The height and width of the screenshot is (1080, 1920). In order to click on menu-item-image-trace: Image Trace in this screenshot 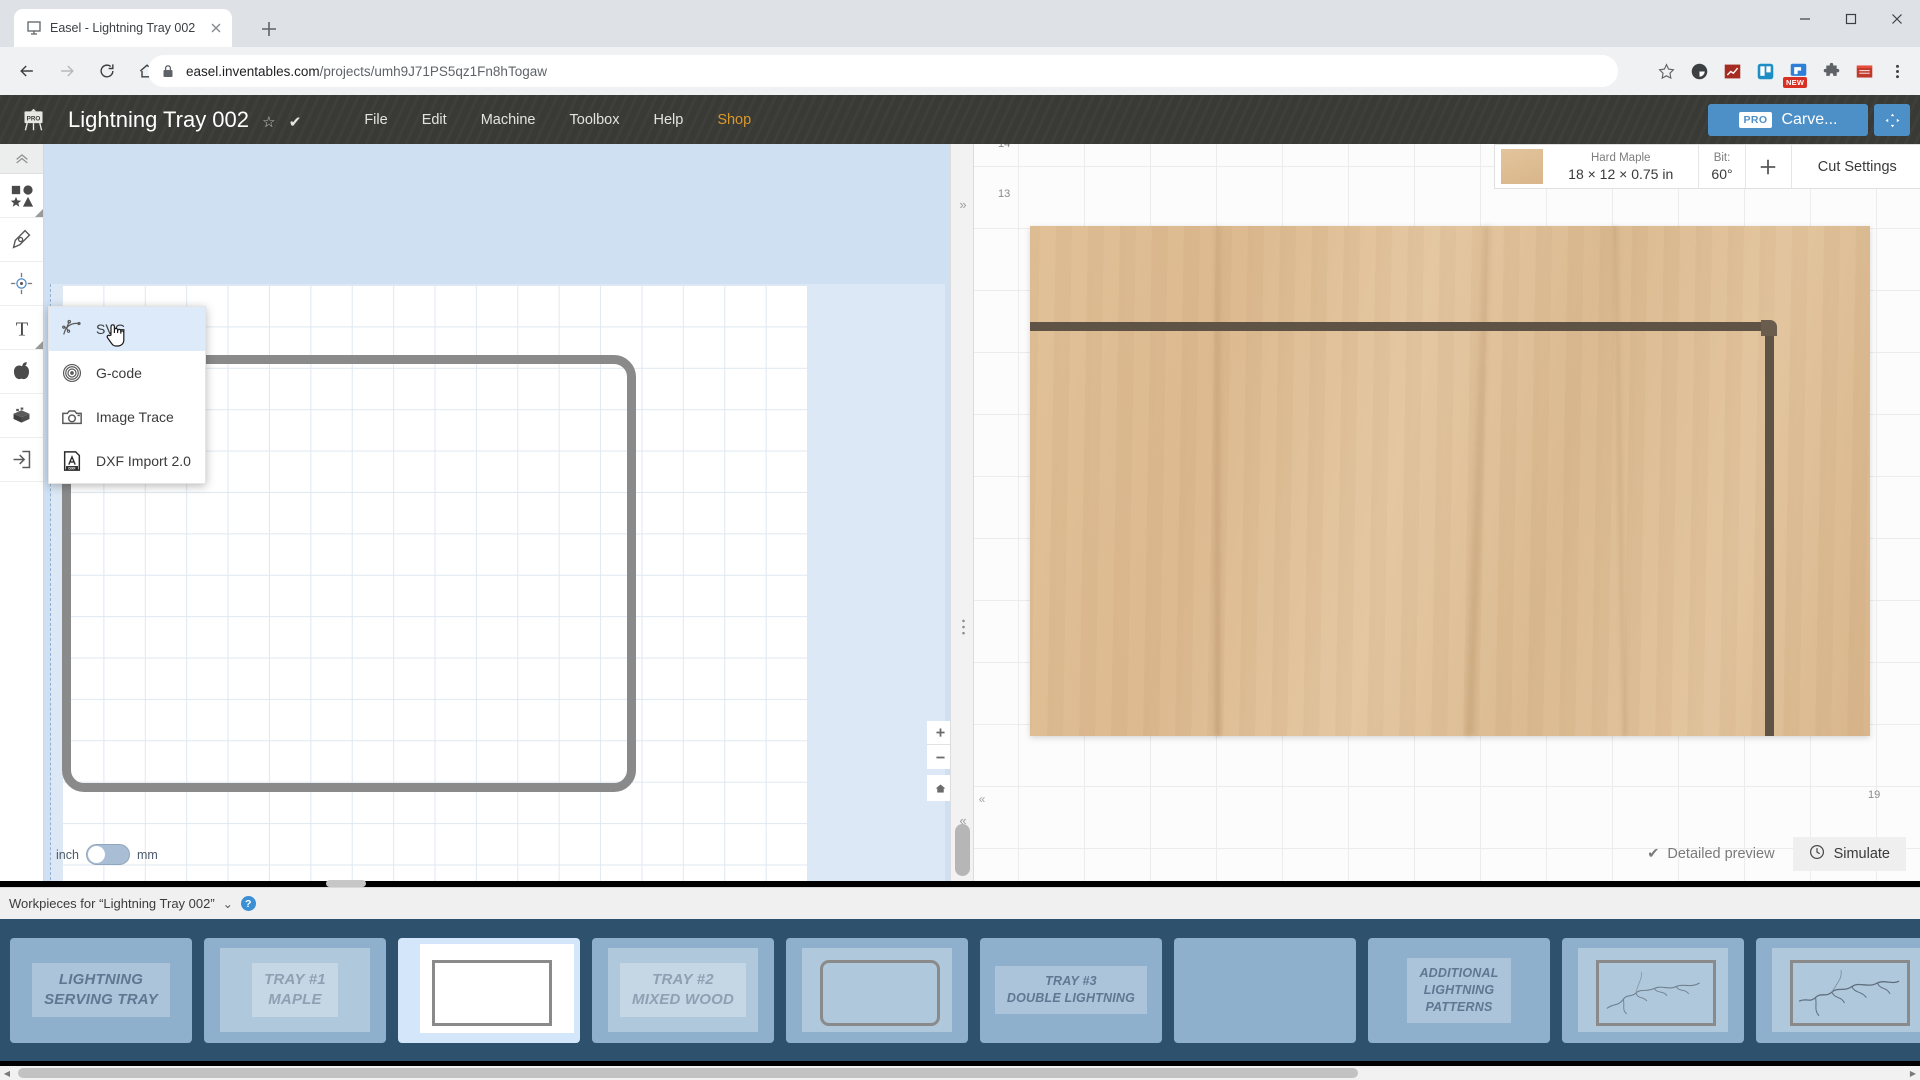, I will do `click(127, 417)`.